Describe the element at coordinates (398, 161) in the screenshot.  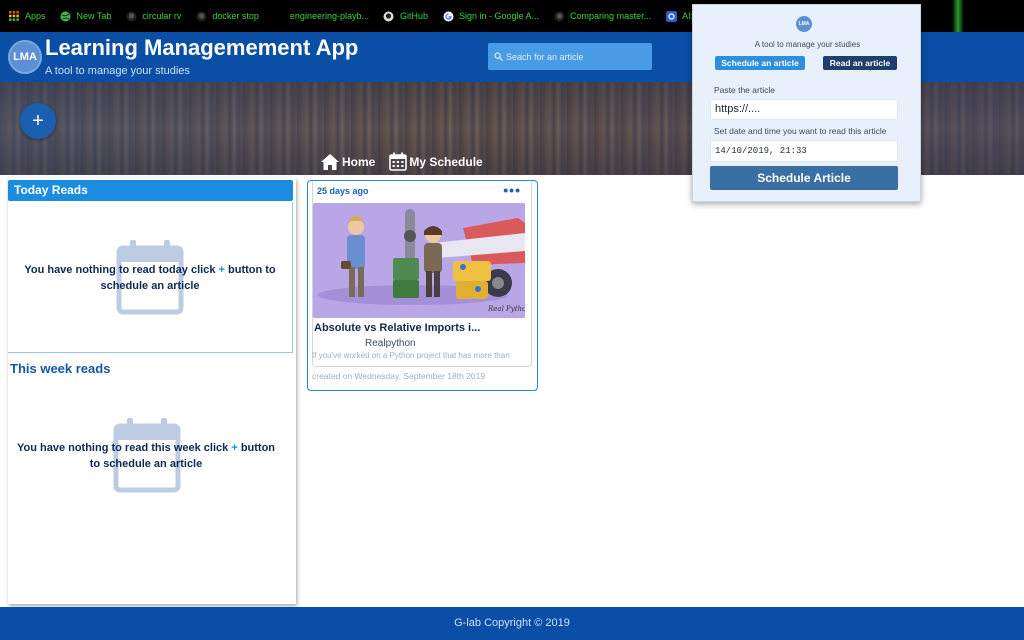
I see `calendar-icon` at that location.